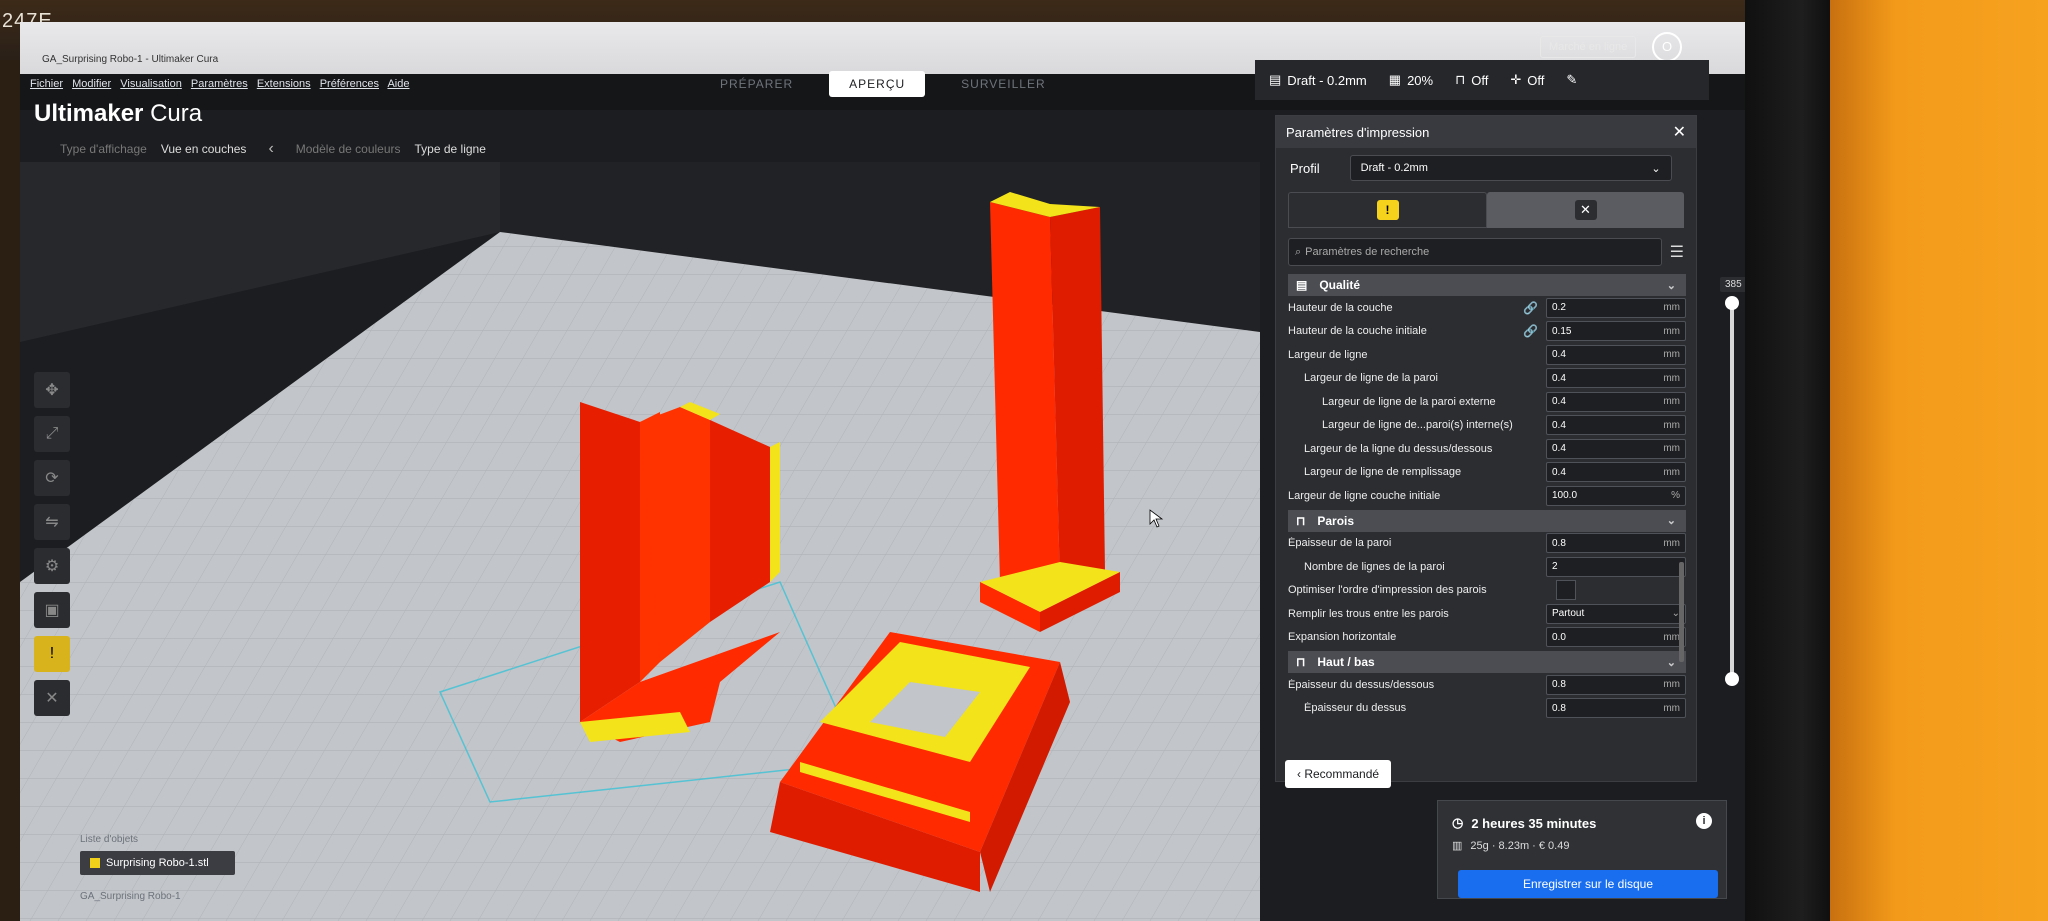 This screenshot has width=2048, height=921. What do you see at coordinates (349, 84) in the screenshot?
I see `menu-preferences: Préférences` at bounding box center [349, 84].